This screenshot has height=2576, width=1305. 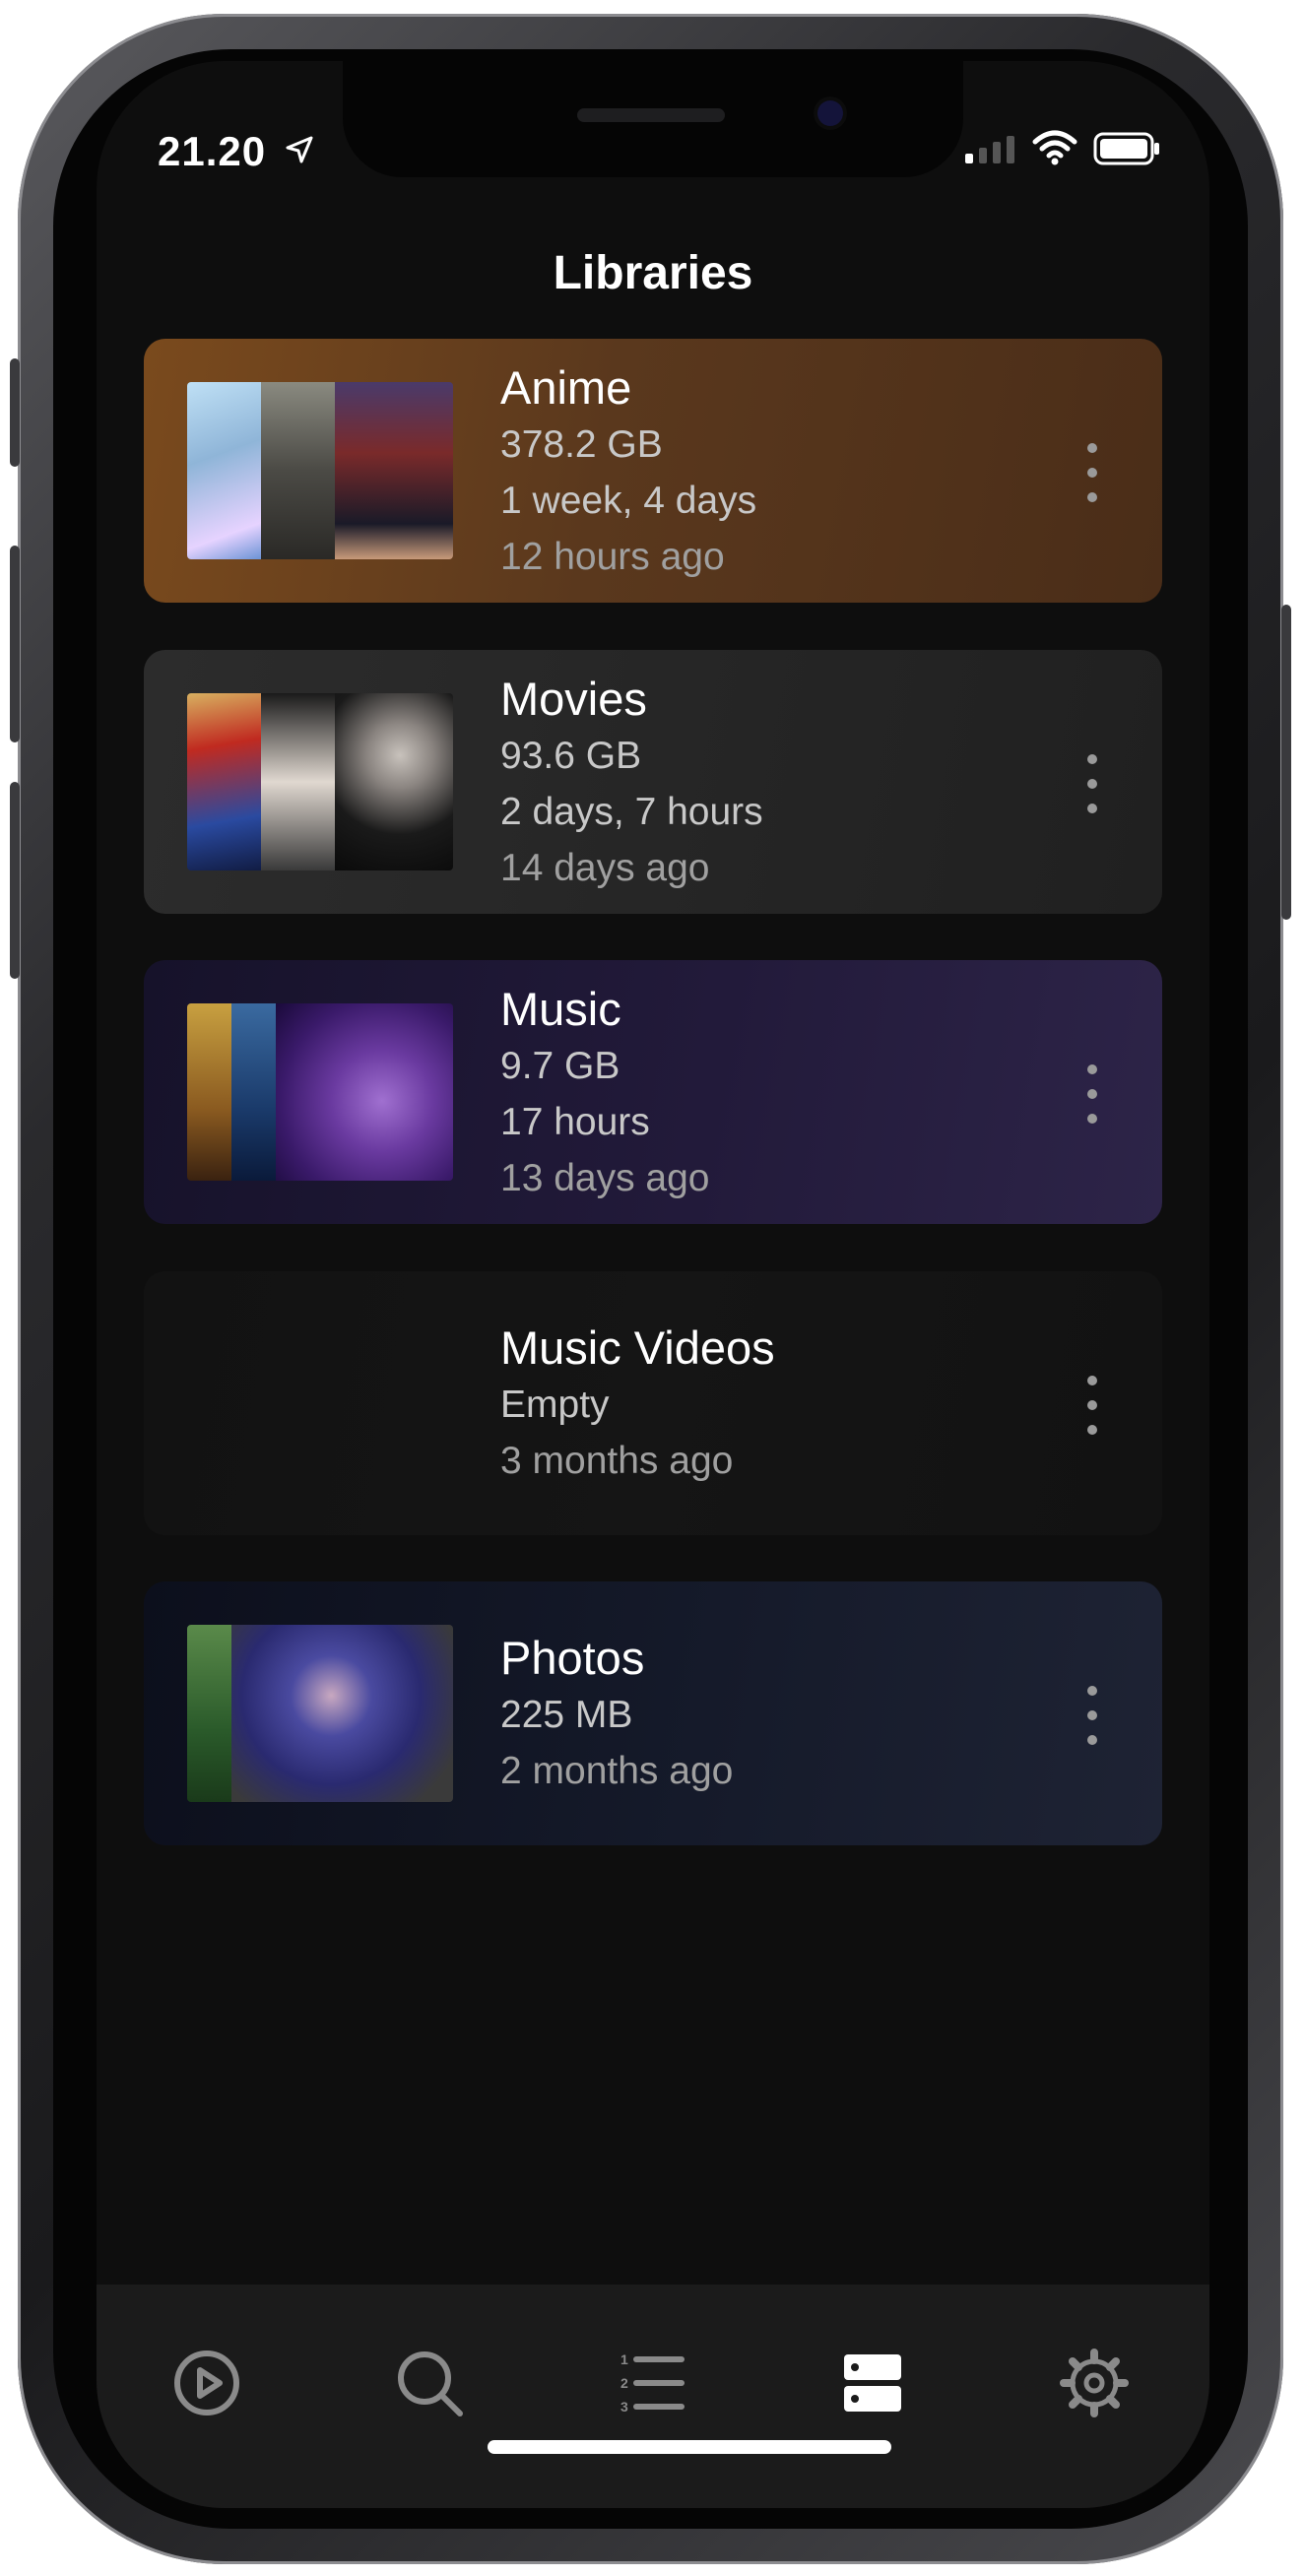 I want to click on svg-text: 2, so click(x=624, y=2383).